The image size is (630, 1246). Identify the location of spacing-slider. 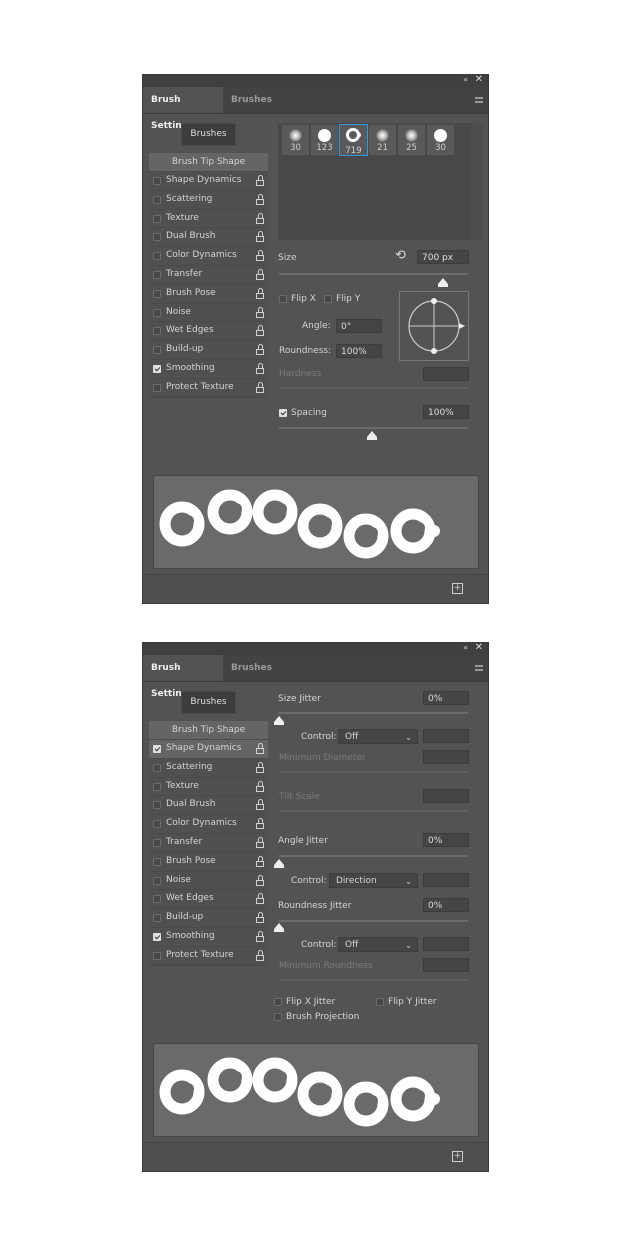
(373, 428).